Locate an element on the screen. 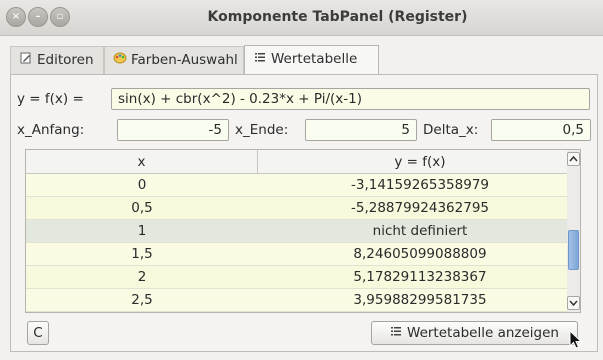 The width and height of the screenshot is (603, 360). table-row: 0,5 -5,28879924362795 is located at coordinates (303, 208).